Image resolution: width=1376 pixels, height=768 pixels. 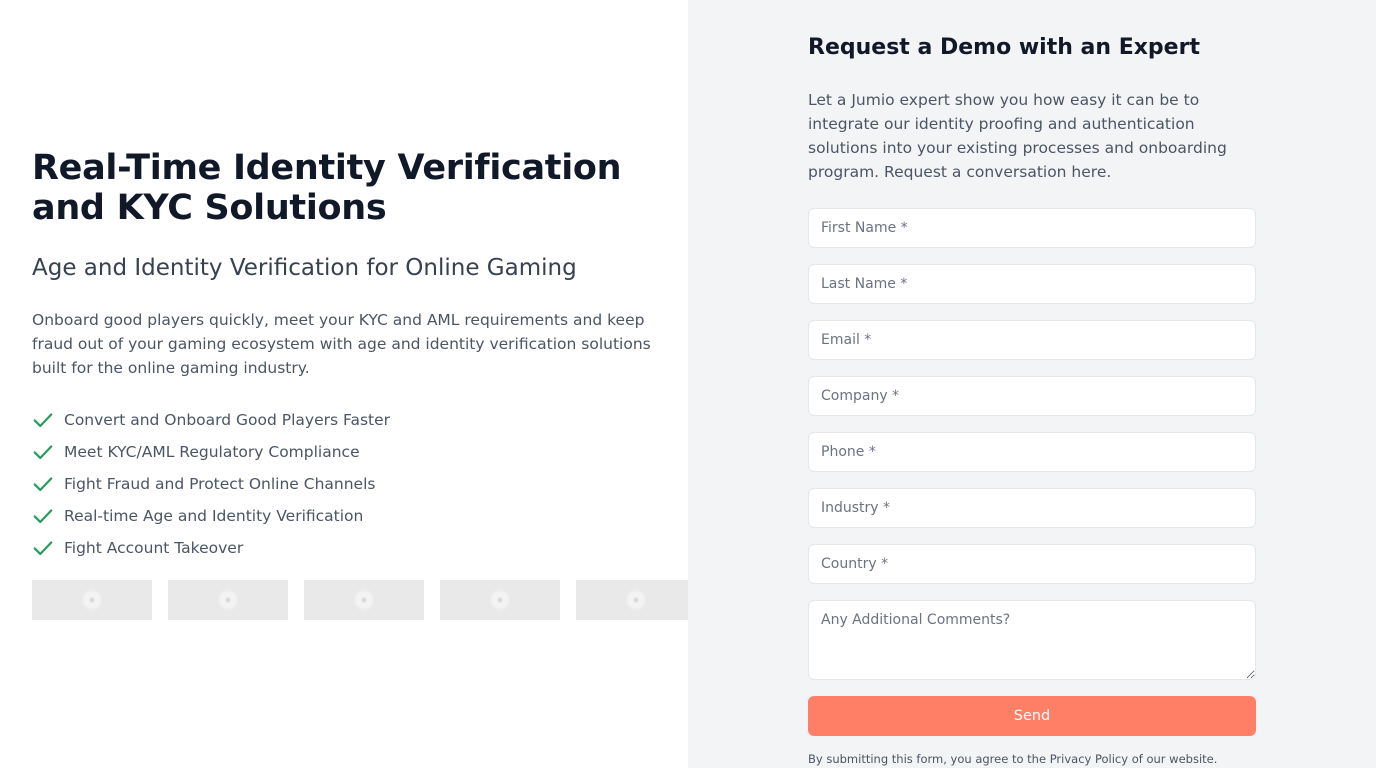 I want to click on customer-logos-strip, so click(x=360, y=600).